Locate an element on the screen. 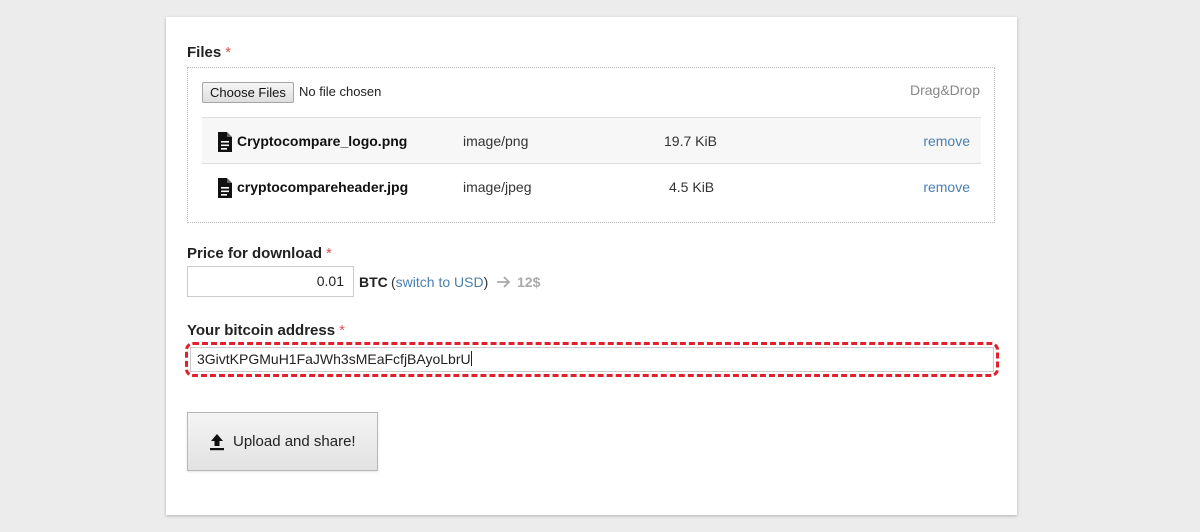 This screenshot has width=1200, height=532. upload-and-share-button: Upload and share! is located at coordinates (282, 441).